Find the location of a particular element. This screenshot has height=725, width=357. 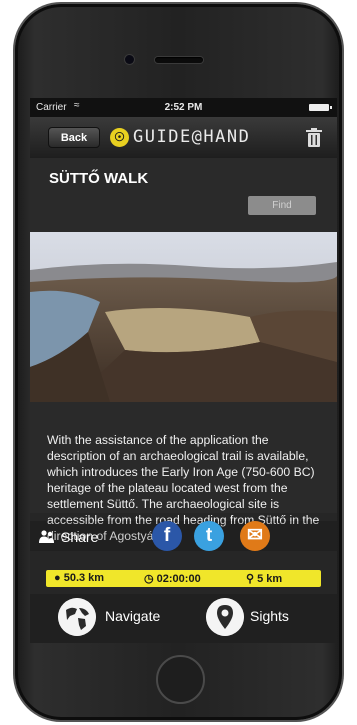

share-bar: Share f t ✉ is located at coordinates (183, 536).